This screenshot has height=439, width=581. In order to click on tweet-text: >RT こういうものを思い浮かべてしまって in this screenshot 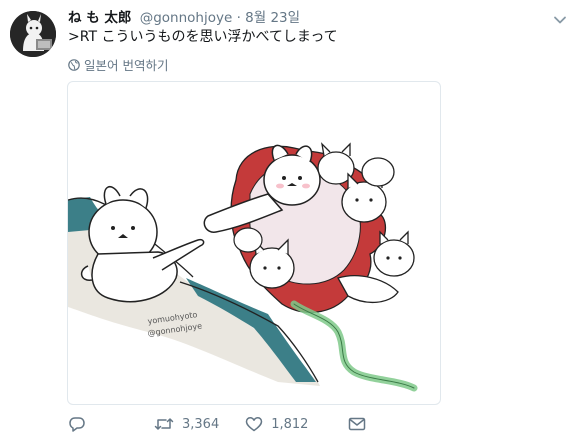, I will do `click(203, 37)`.